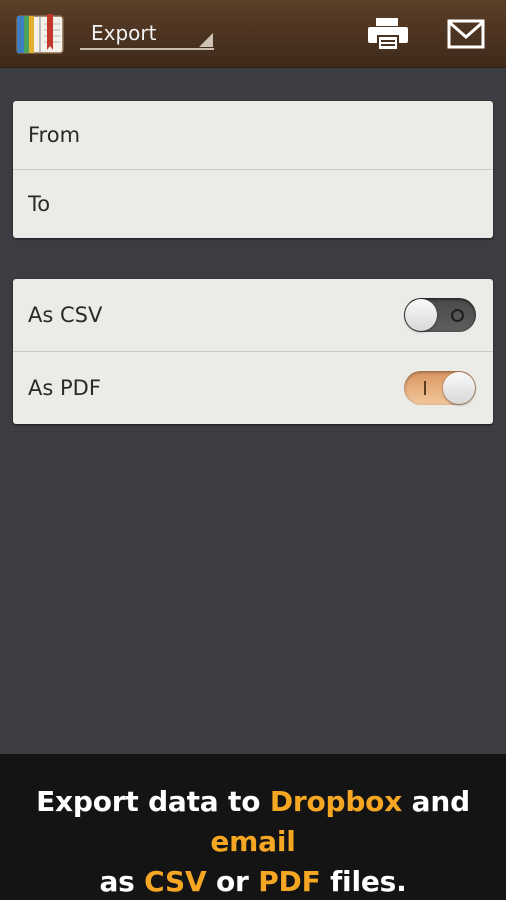 The width and height of the screenshot is (506, 900). I want to click on to-label: To, so click(39, 203).